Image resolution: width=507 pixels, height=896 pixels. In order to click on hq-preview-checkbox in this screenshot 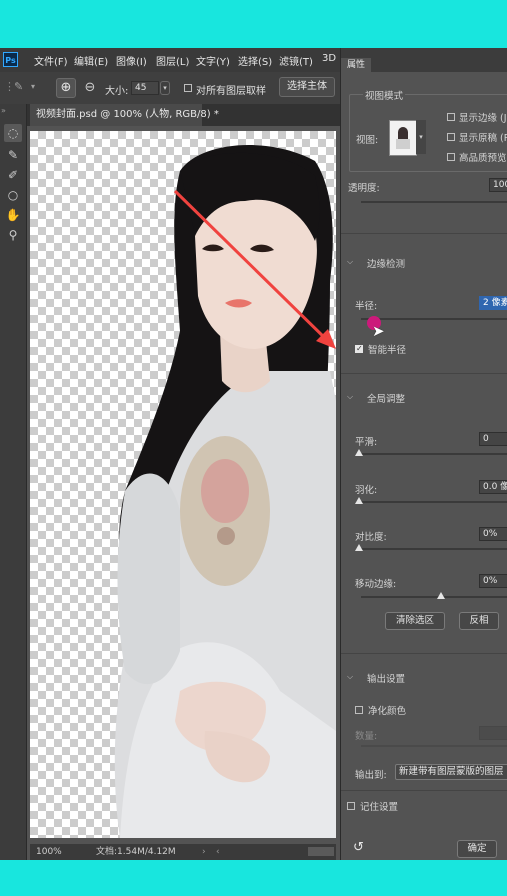, I will do `click(451, 157)`.